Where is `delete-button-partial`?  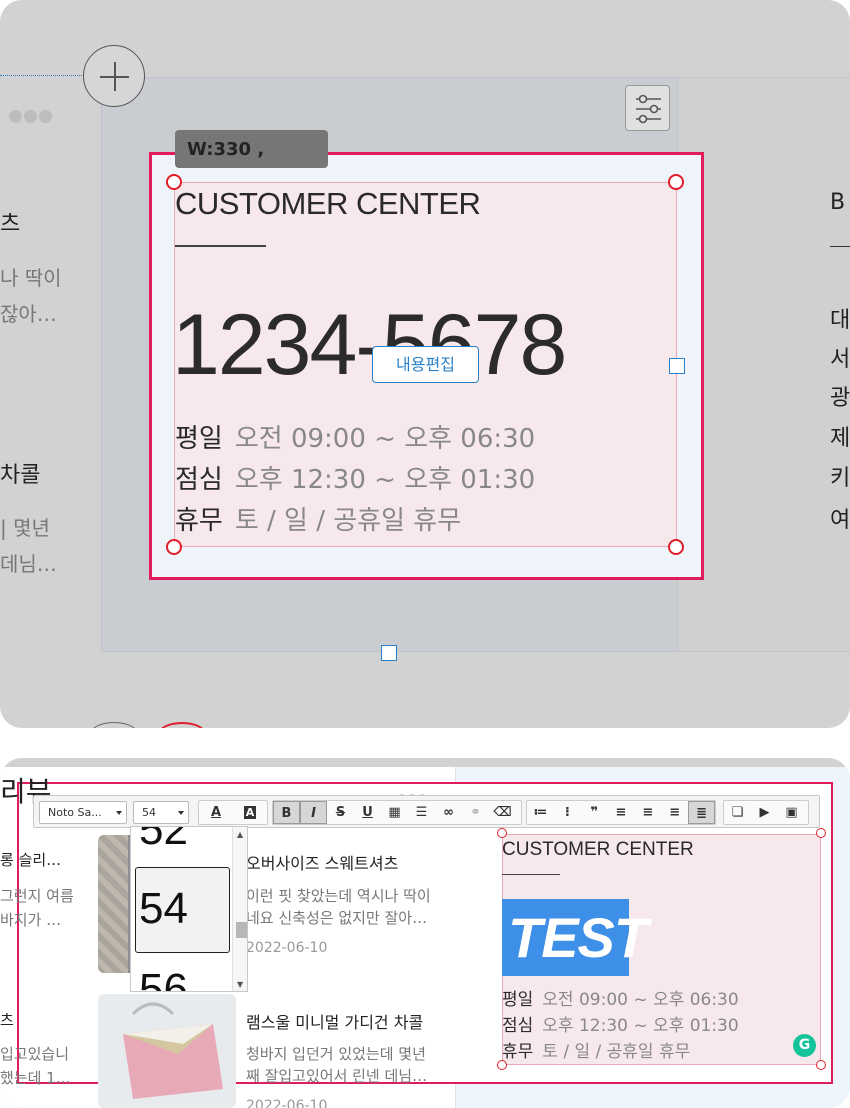
delete-button-partial is located at coordinates (182, 725).